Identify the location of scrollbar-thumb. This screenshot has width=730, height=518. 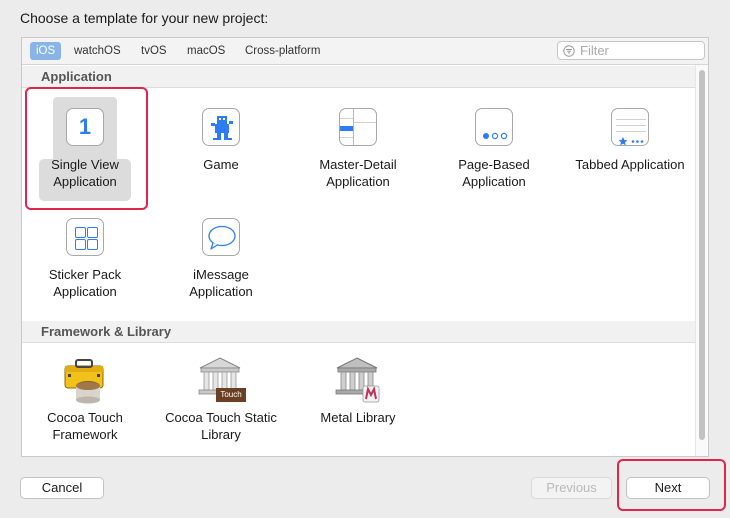
(702, 255).